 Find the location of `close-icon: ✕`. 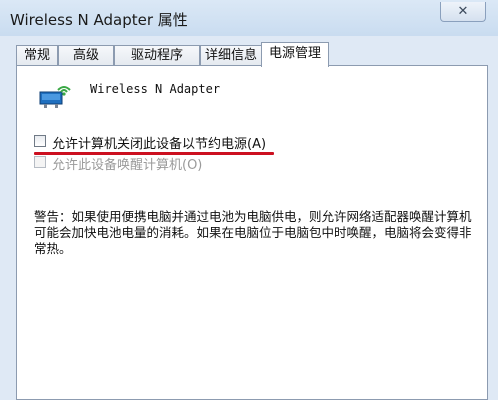

close-icon: ✕ is located at coordinates (463, 11).